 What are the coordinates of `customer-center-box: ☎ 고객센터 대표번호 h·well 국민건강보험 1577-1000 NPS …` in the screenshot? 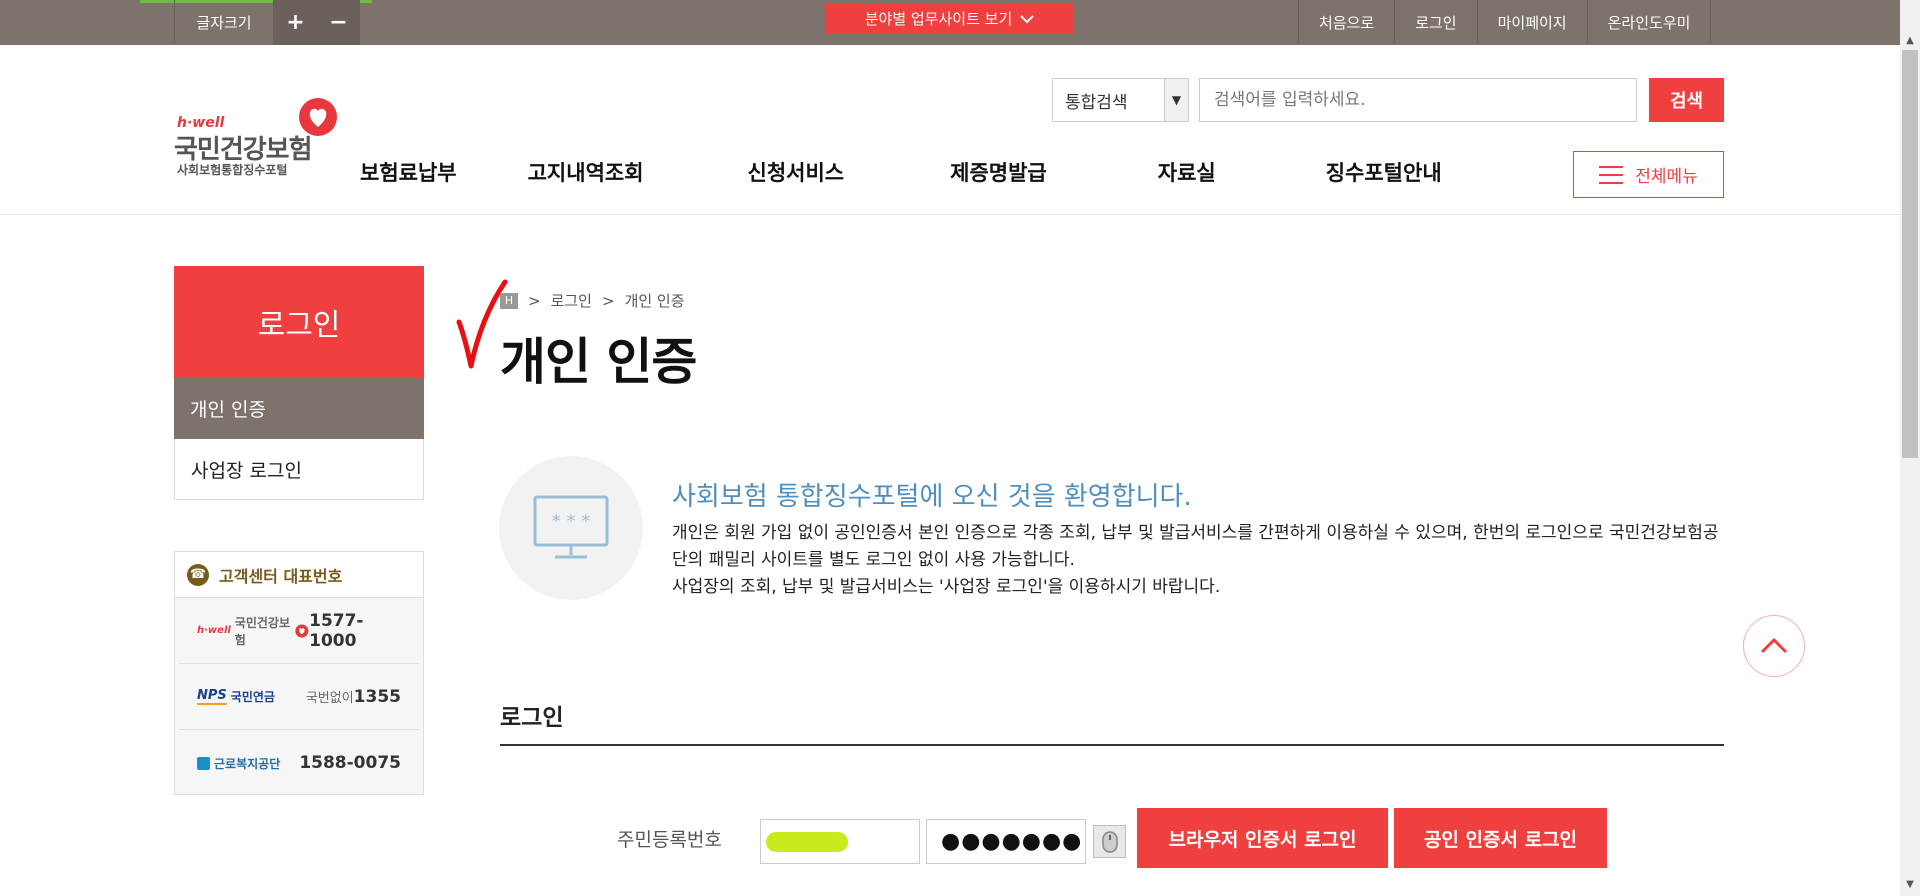 It's located at (299, 673).